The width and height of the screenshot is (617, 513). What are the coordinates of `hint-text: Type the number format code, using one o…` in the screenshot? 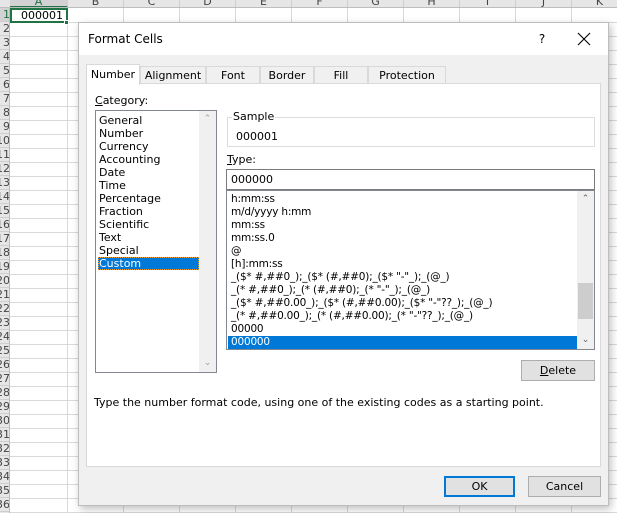 It's located at (319, 402).